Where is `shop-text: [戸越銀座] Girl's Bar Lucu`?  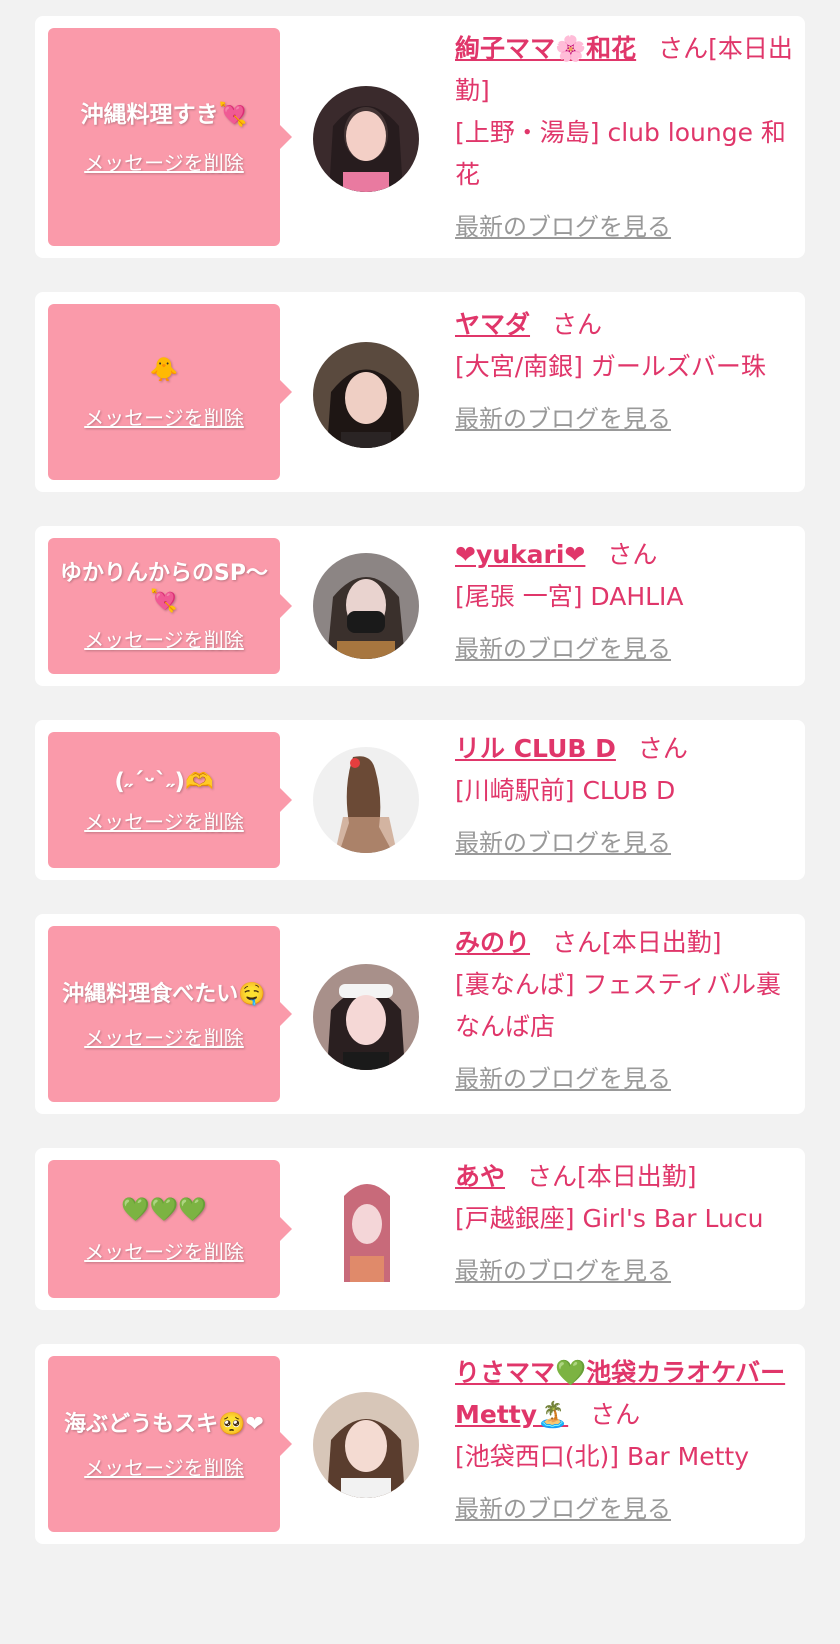
shop-text: [戸越銀座] Girl's Bar Lucu is located at coordinates (609, 1218).